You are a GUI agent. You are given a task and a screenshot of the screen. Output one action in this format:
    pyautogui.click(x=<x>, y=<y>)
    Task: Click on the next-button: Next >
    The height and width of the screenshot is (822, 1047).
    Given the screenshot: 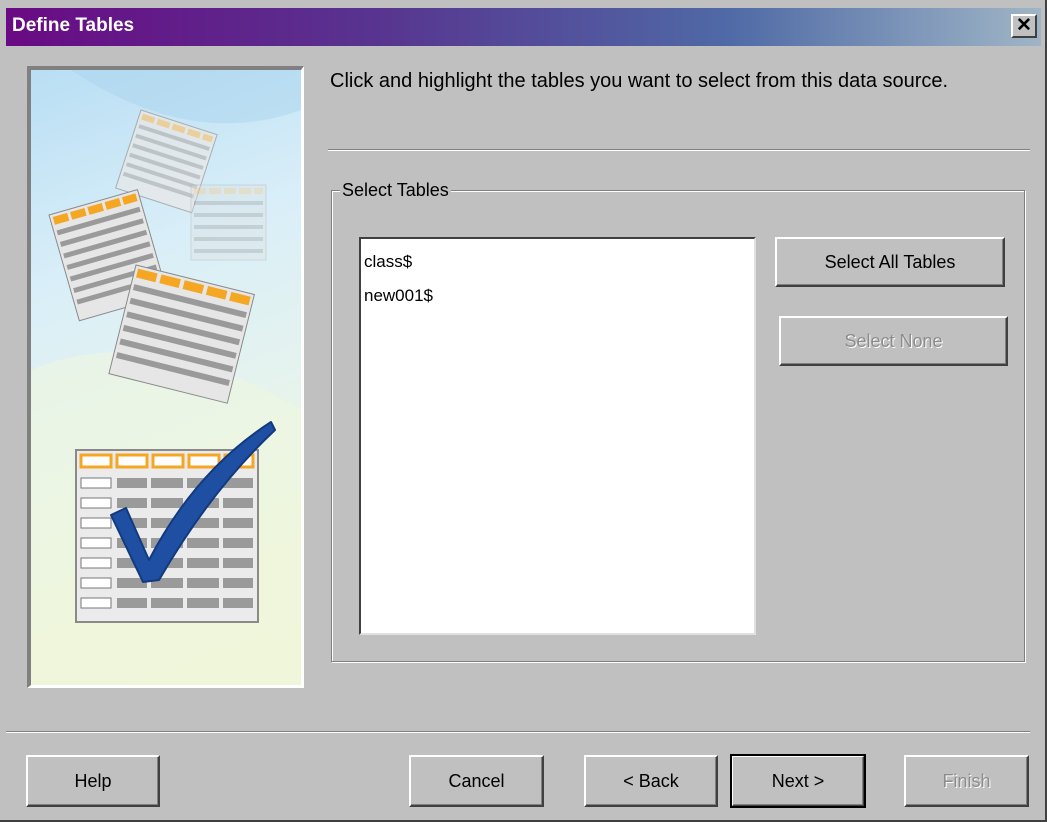 What is the action you would take?
    pyautogui.click(x=798, y=781)
    